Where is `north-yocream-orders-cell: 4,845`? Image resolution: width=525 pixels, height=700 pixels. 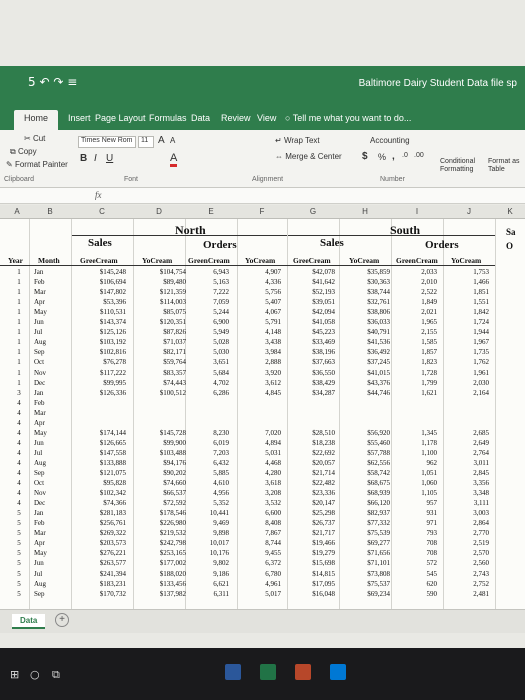 north-yocream-orders-cell: 4,845 is located at coordinates (264, 393).